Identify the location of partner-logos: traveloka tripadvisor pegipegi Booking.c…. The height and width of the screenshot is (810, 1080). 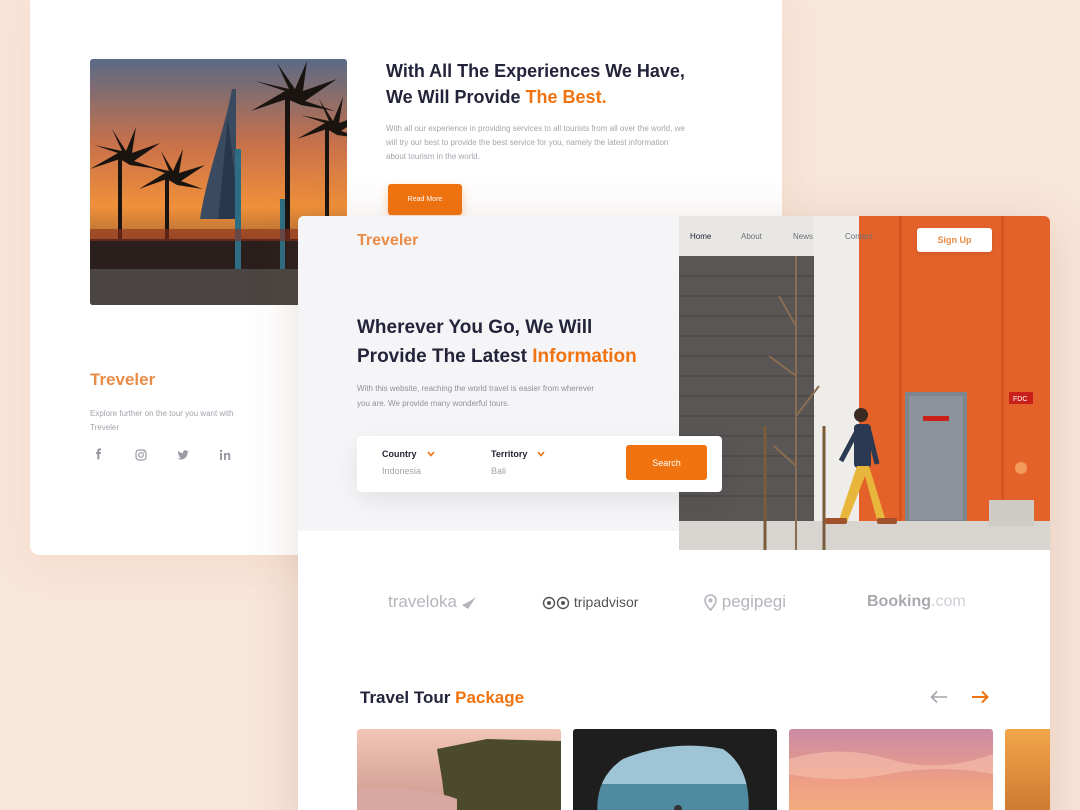
(674, 605).